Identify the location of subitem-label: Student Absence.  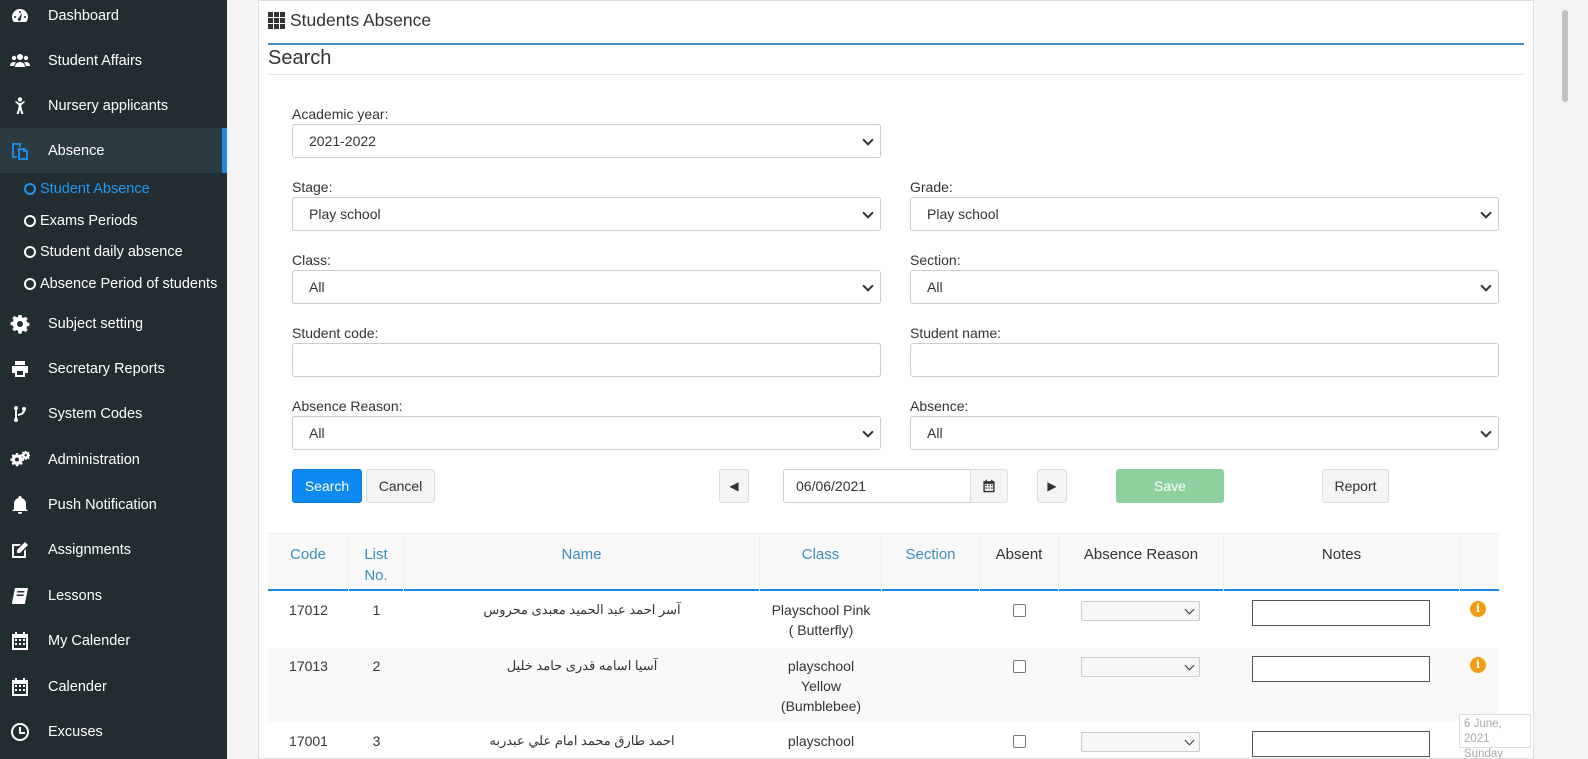
(95, 189).